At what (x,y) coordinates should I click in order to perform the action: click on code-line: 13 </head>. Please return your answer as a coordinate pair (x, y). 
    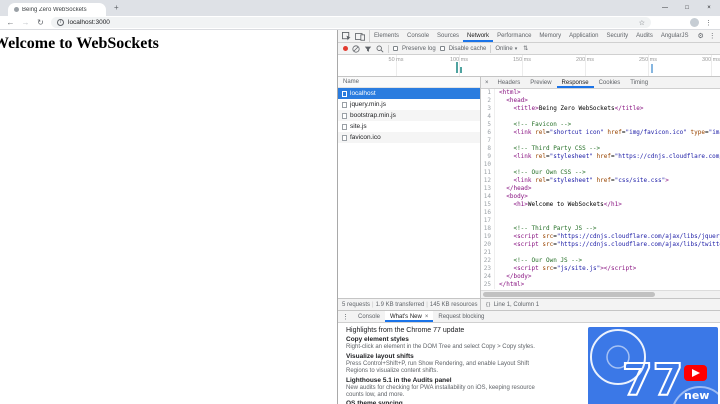
    Looking at the image, I should click on (600, 189).